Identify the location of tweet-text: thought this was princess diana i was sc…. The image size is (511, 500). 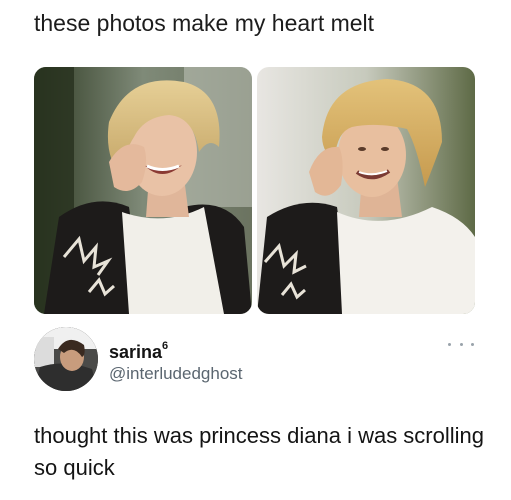
(259, 451).